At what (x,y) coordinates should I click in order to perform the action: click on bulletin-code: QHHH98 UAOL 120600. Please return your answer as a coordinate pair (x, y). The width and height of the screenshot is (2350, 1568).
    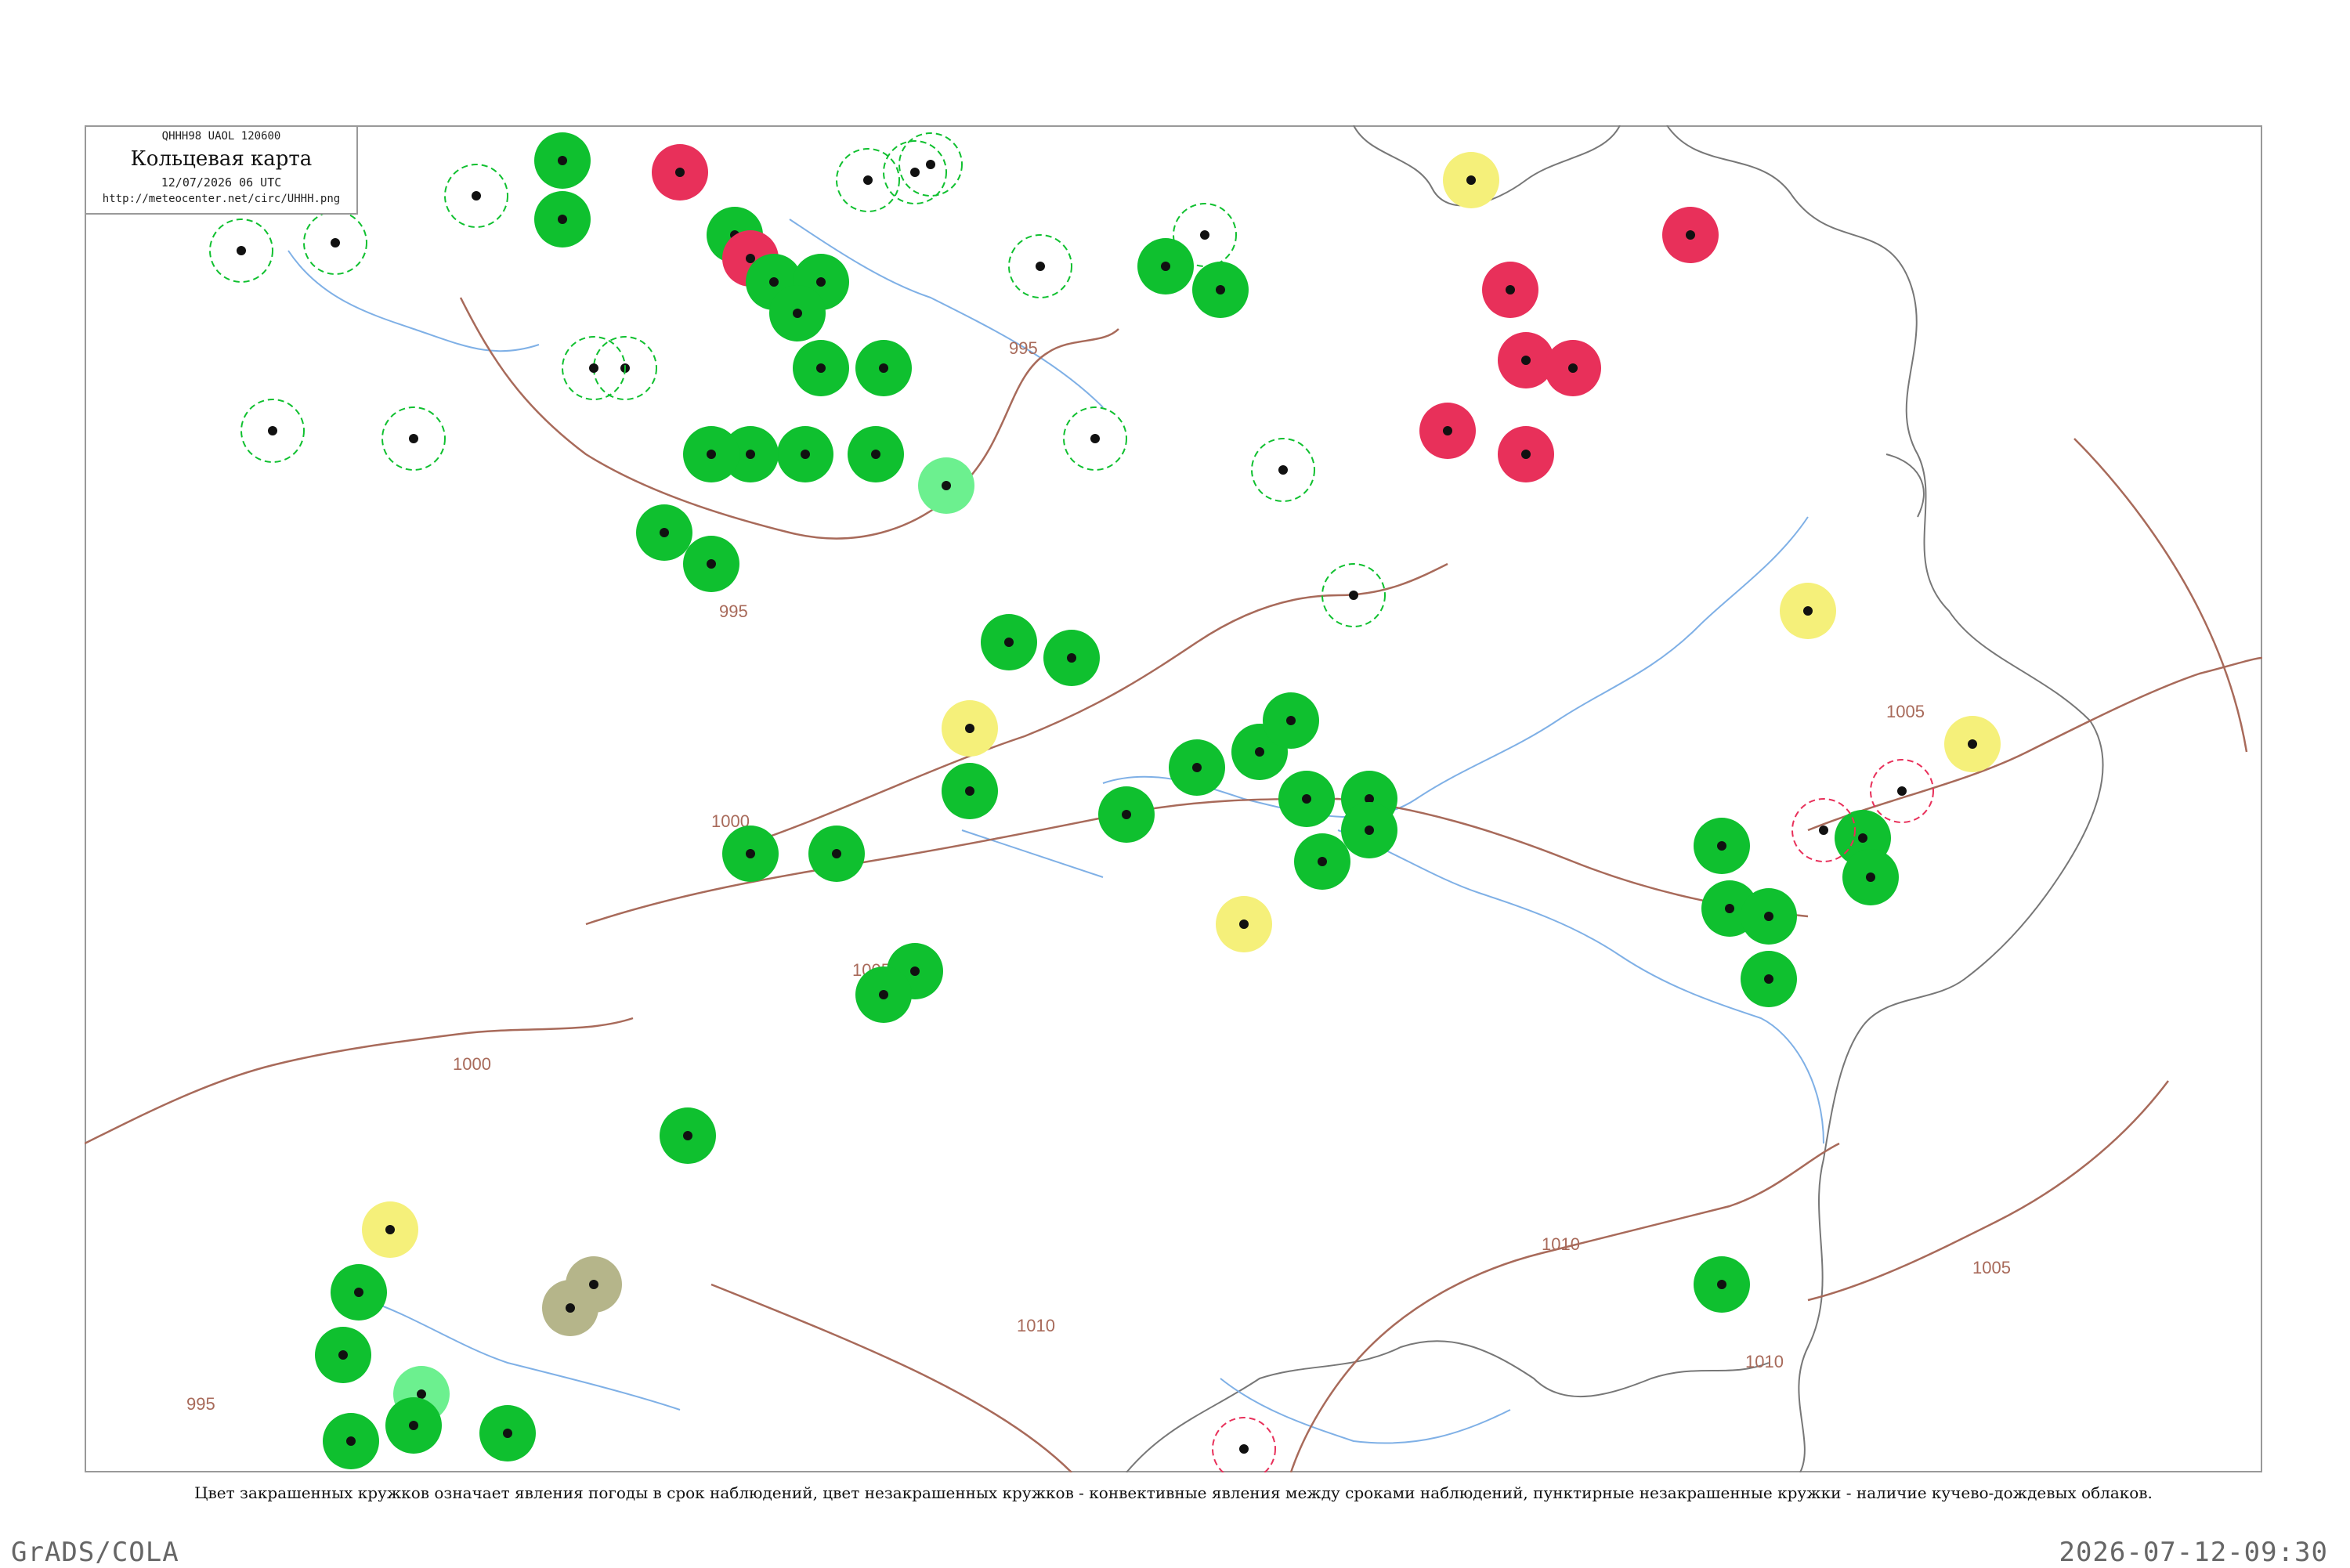
    Looking at the image, I should click on (221, 136).